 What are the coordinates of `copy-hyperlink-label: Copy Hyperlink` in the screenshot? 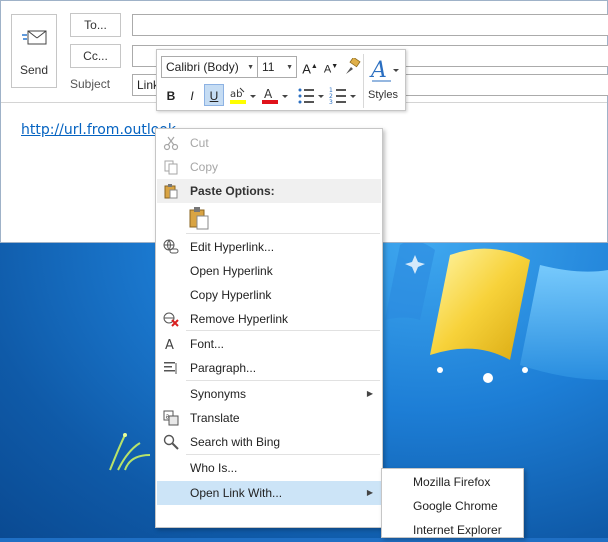 It's located at (231, 295).